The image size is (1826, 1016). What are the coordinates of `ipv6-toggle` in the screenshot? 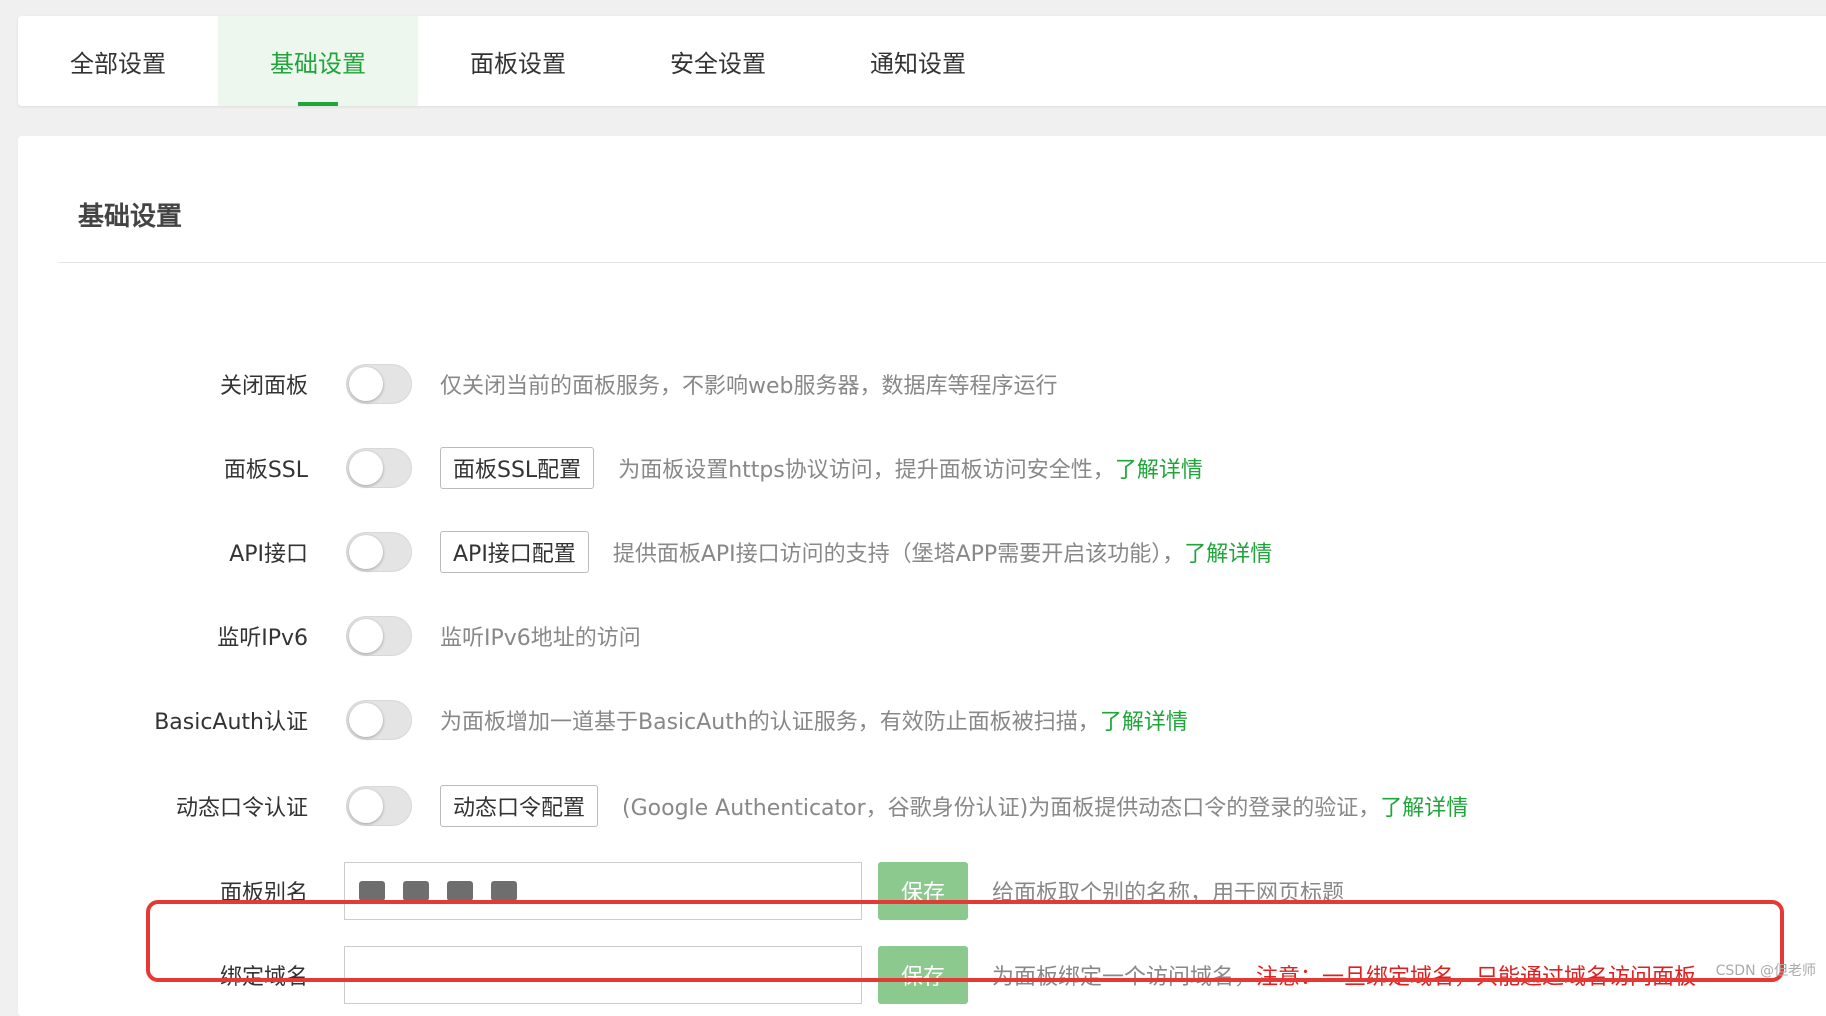 It's located at (379, 636).